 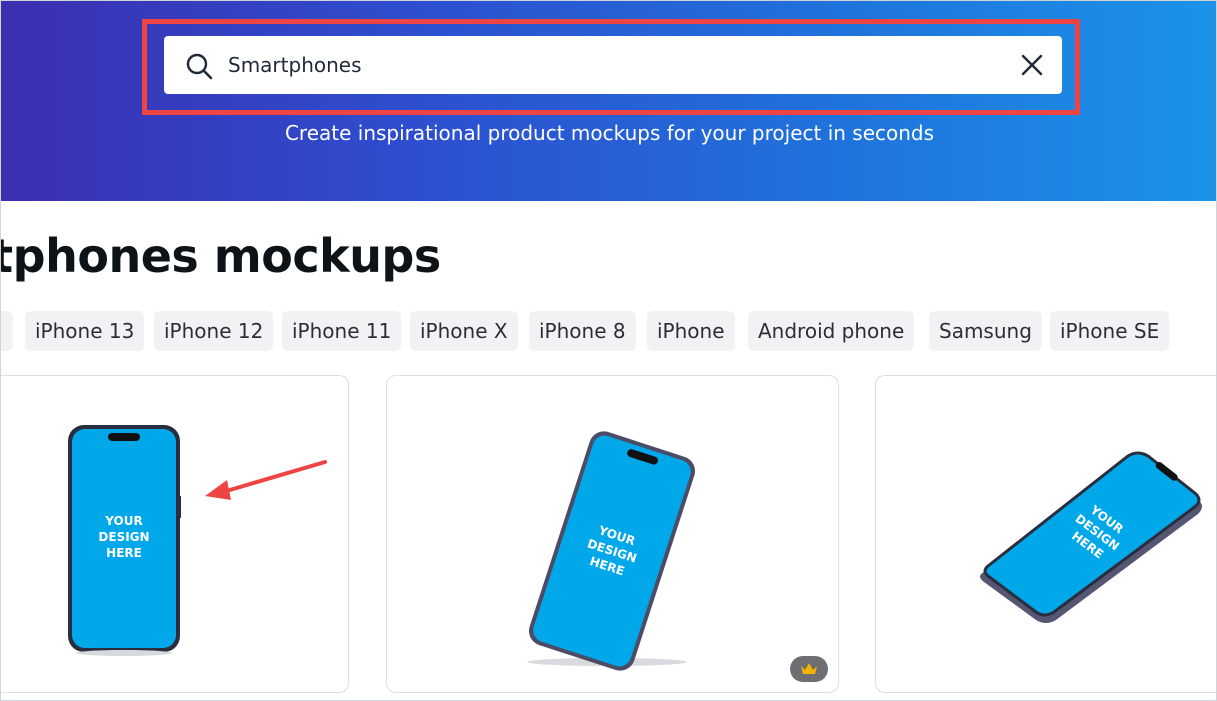 I want to click on chip-iphone-13: iPhone 13, so click(x=85, y=331).